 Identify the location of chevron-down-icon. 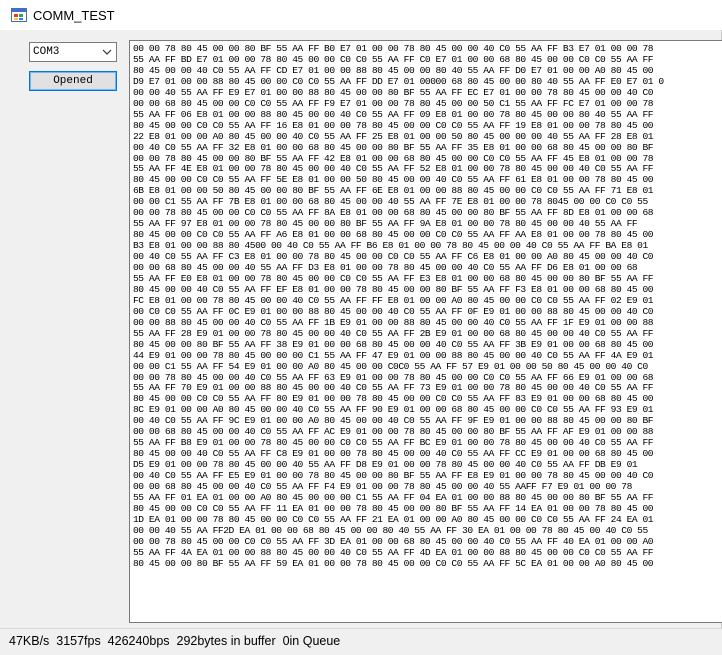
(107, 52).